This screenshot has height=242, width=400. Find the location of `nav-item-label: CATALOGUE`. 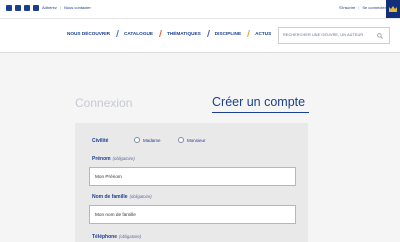

nav-item-label: CATALOGUE is located at coordinates (138, 33).